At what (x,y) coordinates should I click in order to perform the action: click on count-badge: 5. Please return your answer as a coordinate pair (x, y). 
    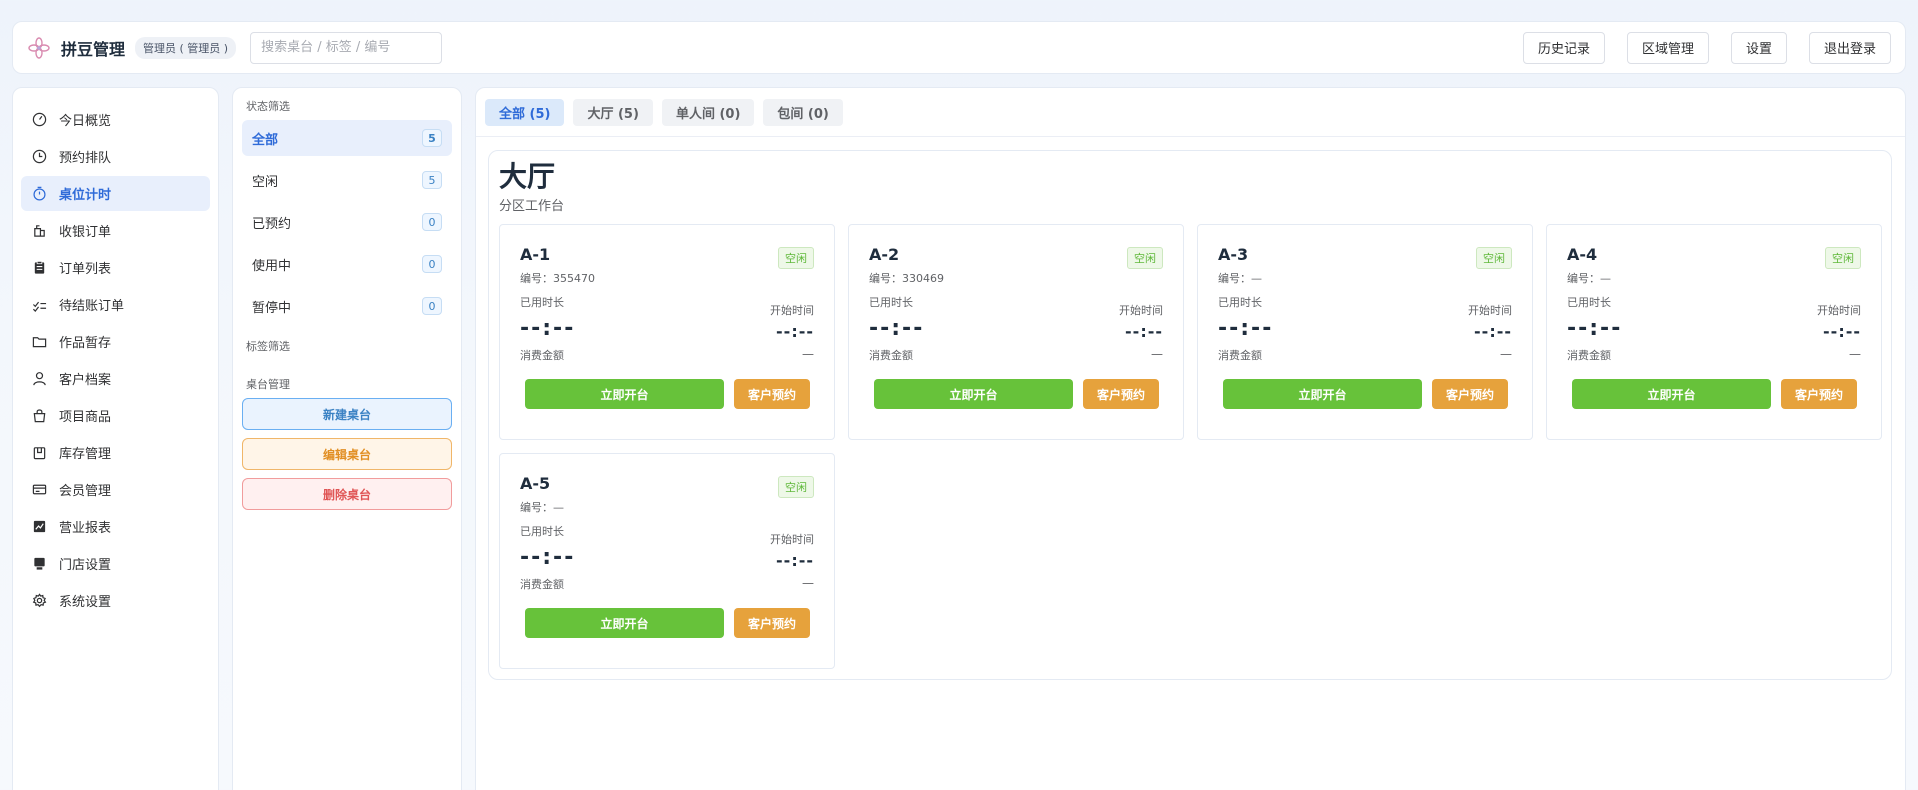
    Looking at the image, I should click on (432, 138).